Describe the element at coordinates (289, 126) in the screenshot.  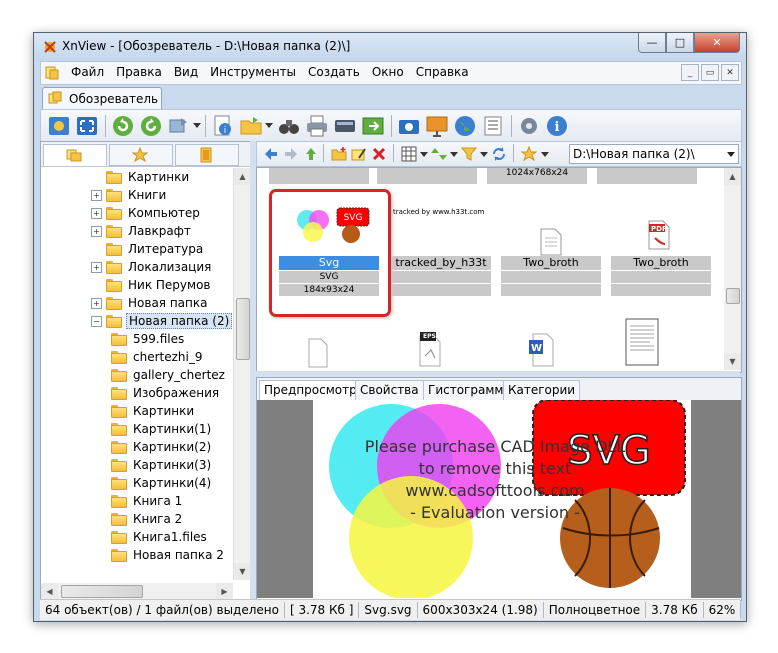
I see `binoculars-icon` at that location.